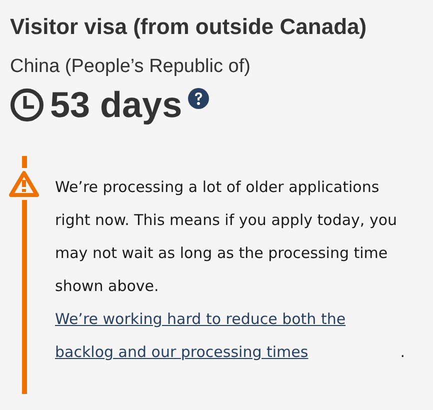  I want to click on country-label: China (People’s Republic of), so click(131, 67).